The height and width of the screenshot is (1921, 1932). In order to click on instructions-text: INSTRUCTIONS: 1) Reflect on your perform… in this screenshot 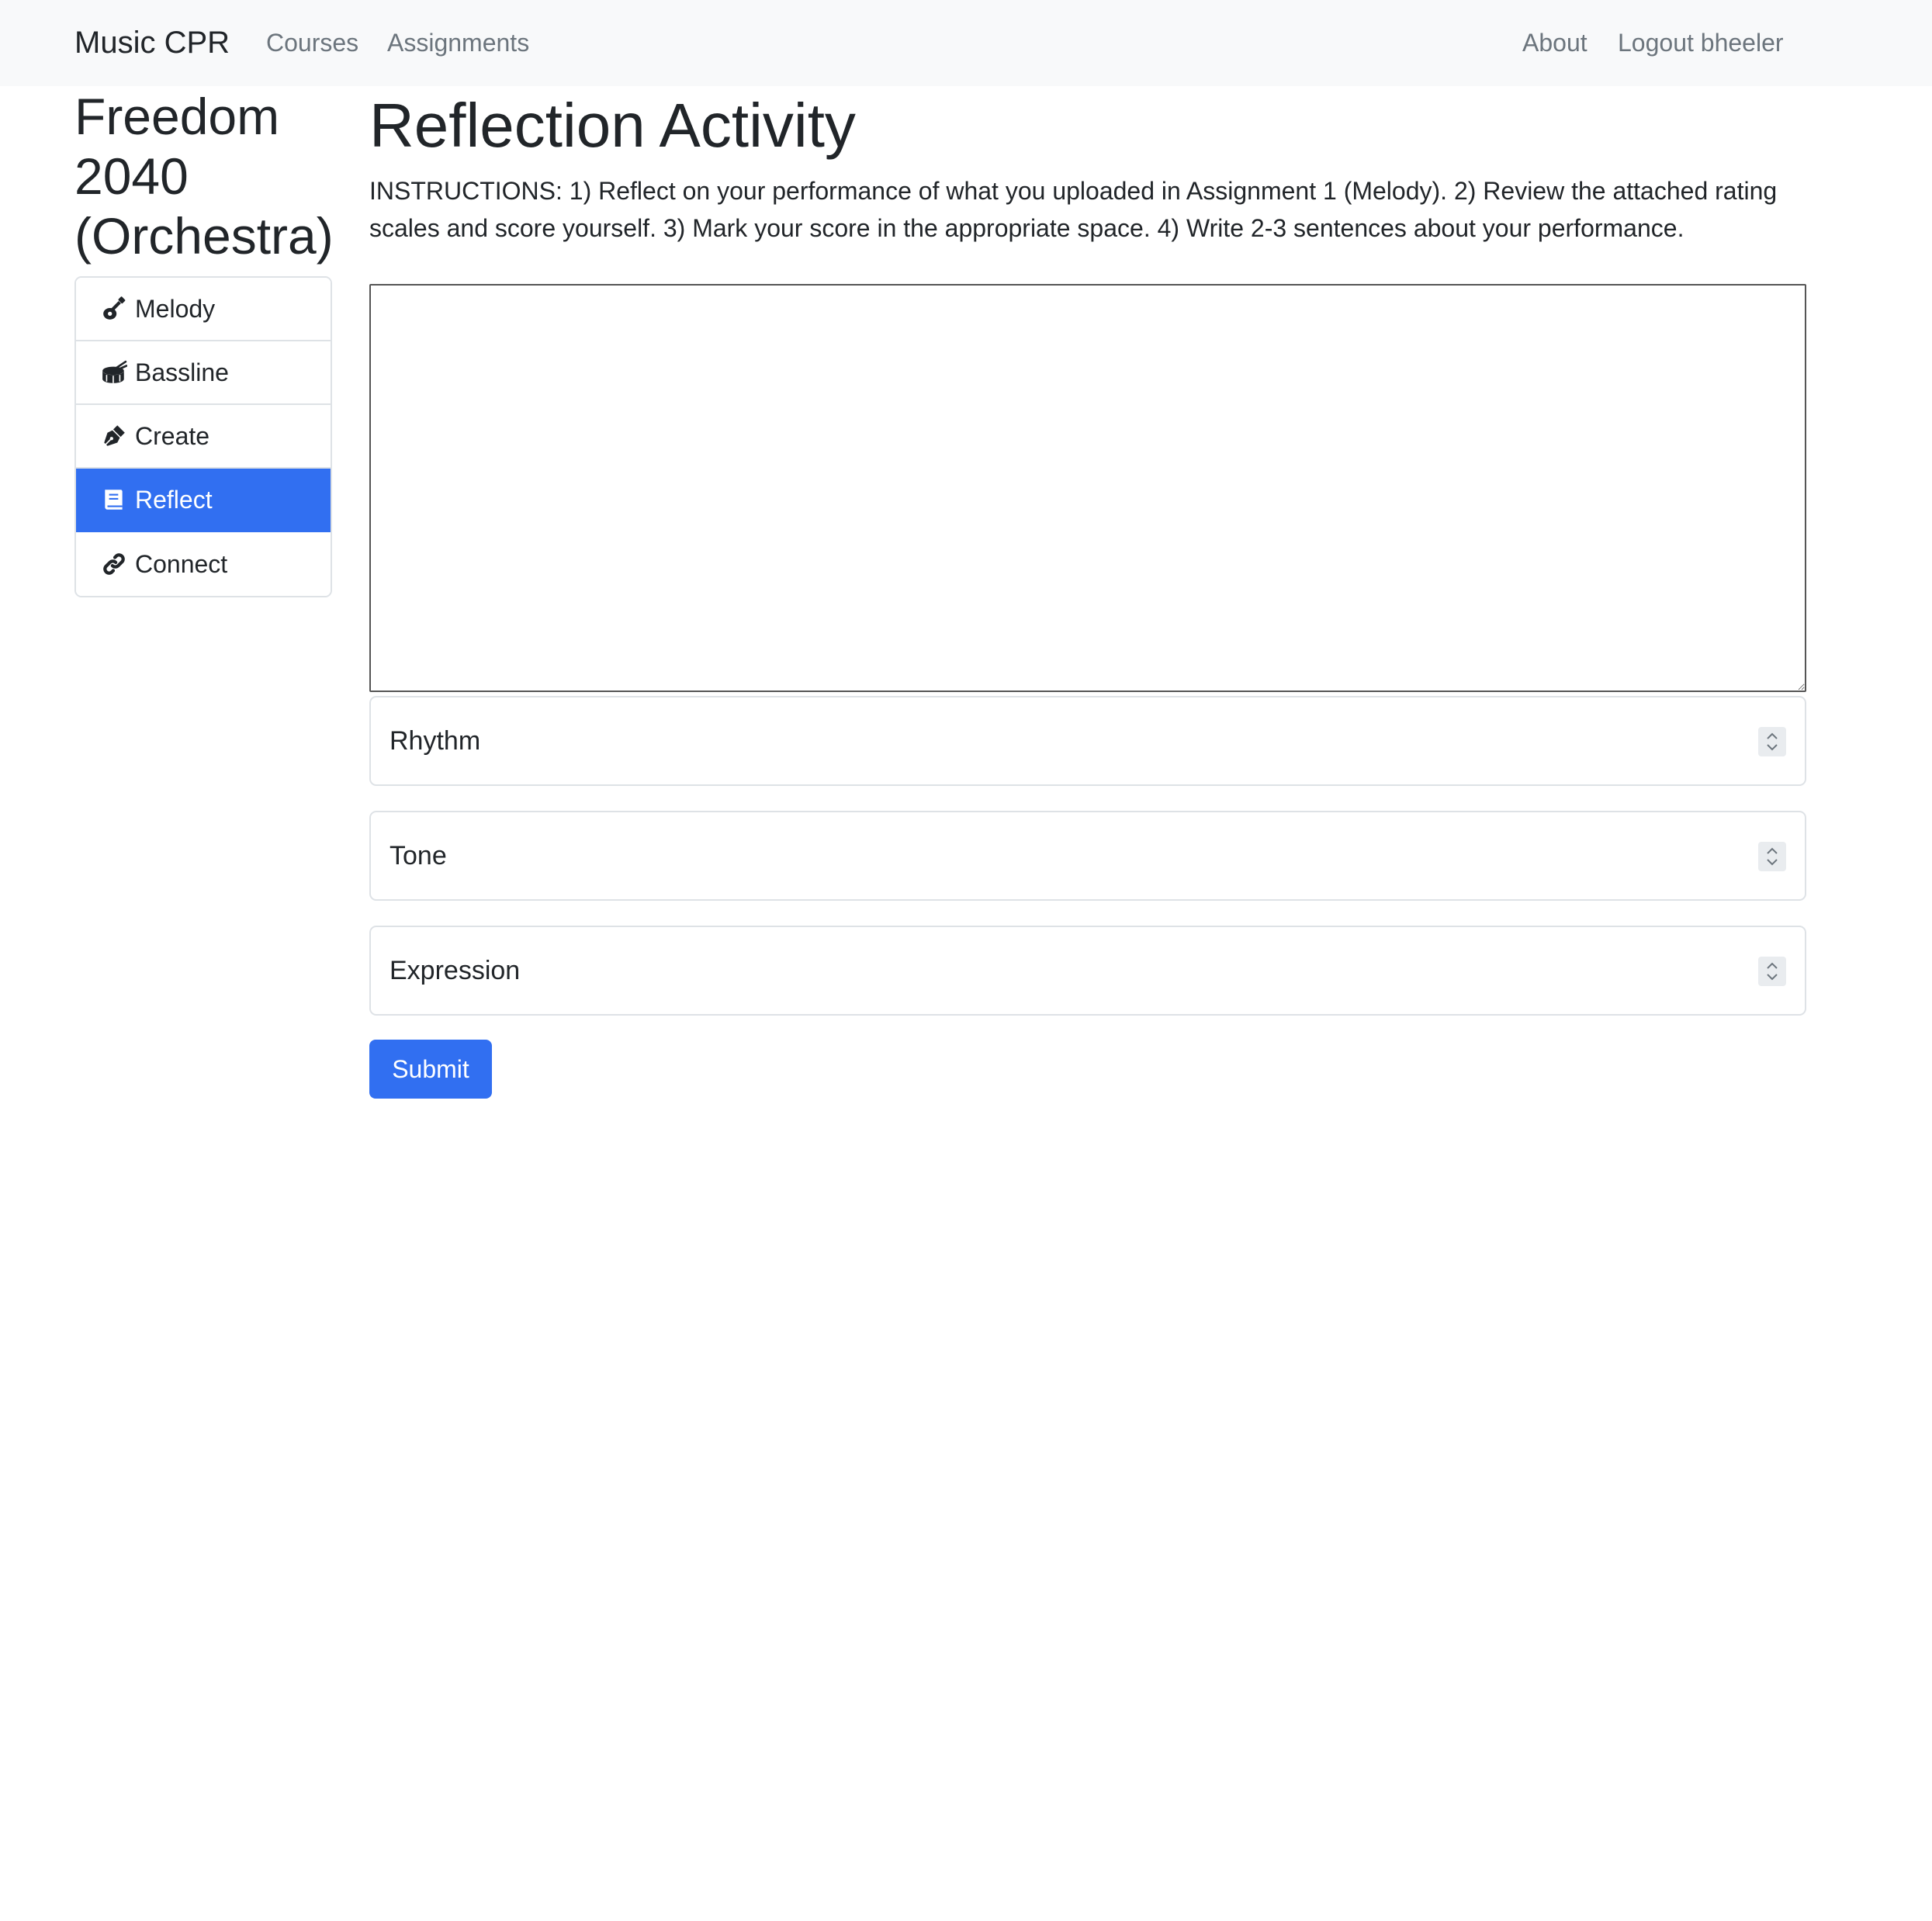, I will do `click(1073, 209)`.